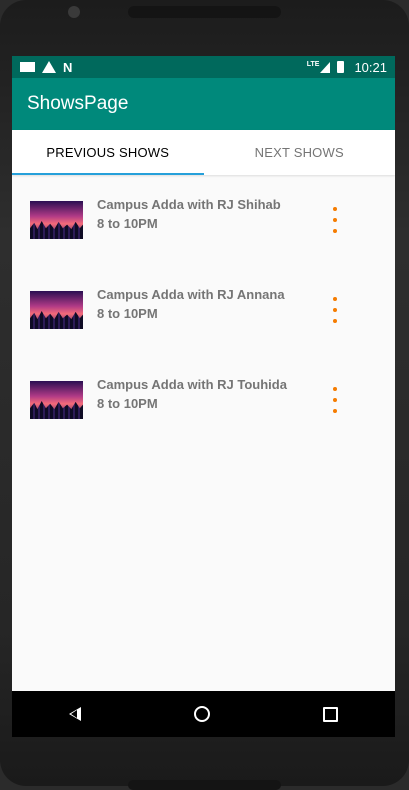 Image resolution: width=409 pixels, height=790 pixels. Describe the element at coordinates (203, 400) in the screenshot. I see `list-item: Campus Adda with RJ Touhida 8 to 10PM` at that location.